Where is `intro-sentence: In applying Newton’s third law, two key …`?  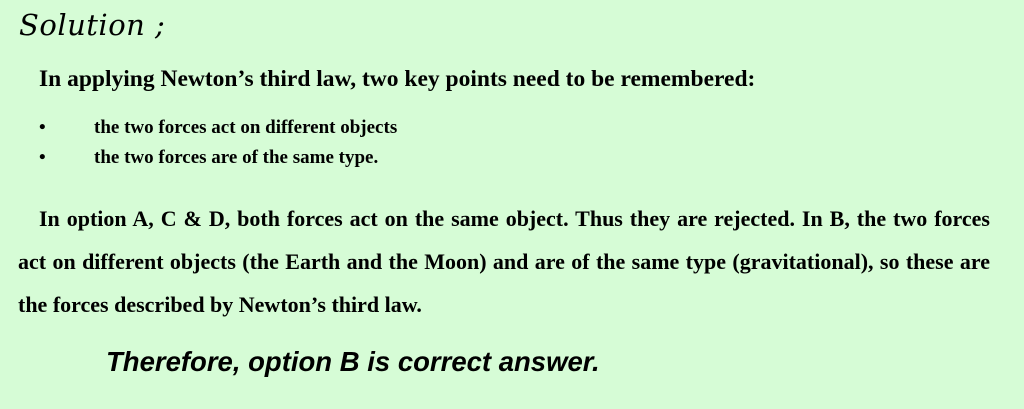 intro-sentence: In applying Newton’s third law, two key … is located at coordinates (397, 79).